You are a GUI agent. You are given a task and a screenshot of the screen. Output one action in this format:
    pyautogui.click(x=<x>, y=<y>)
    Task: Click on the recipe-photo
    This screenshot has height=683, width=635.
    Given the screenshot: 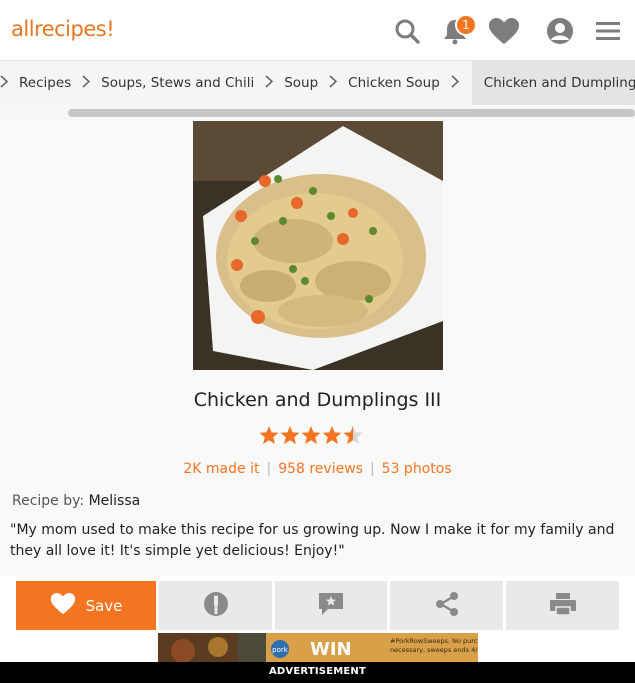 What is the action you would take?
    pyautogui.click(x=318, y=245)
    